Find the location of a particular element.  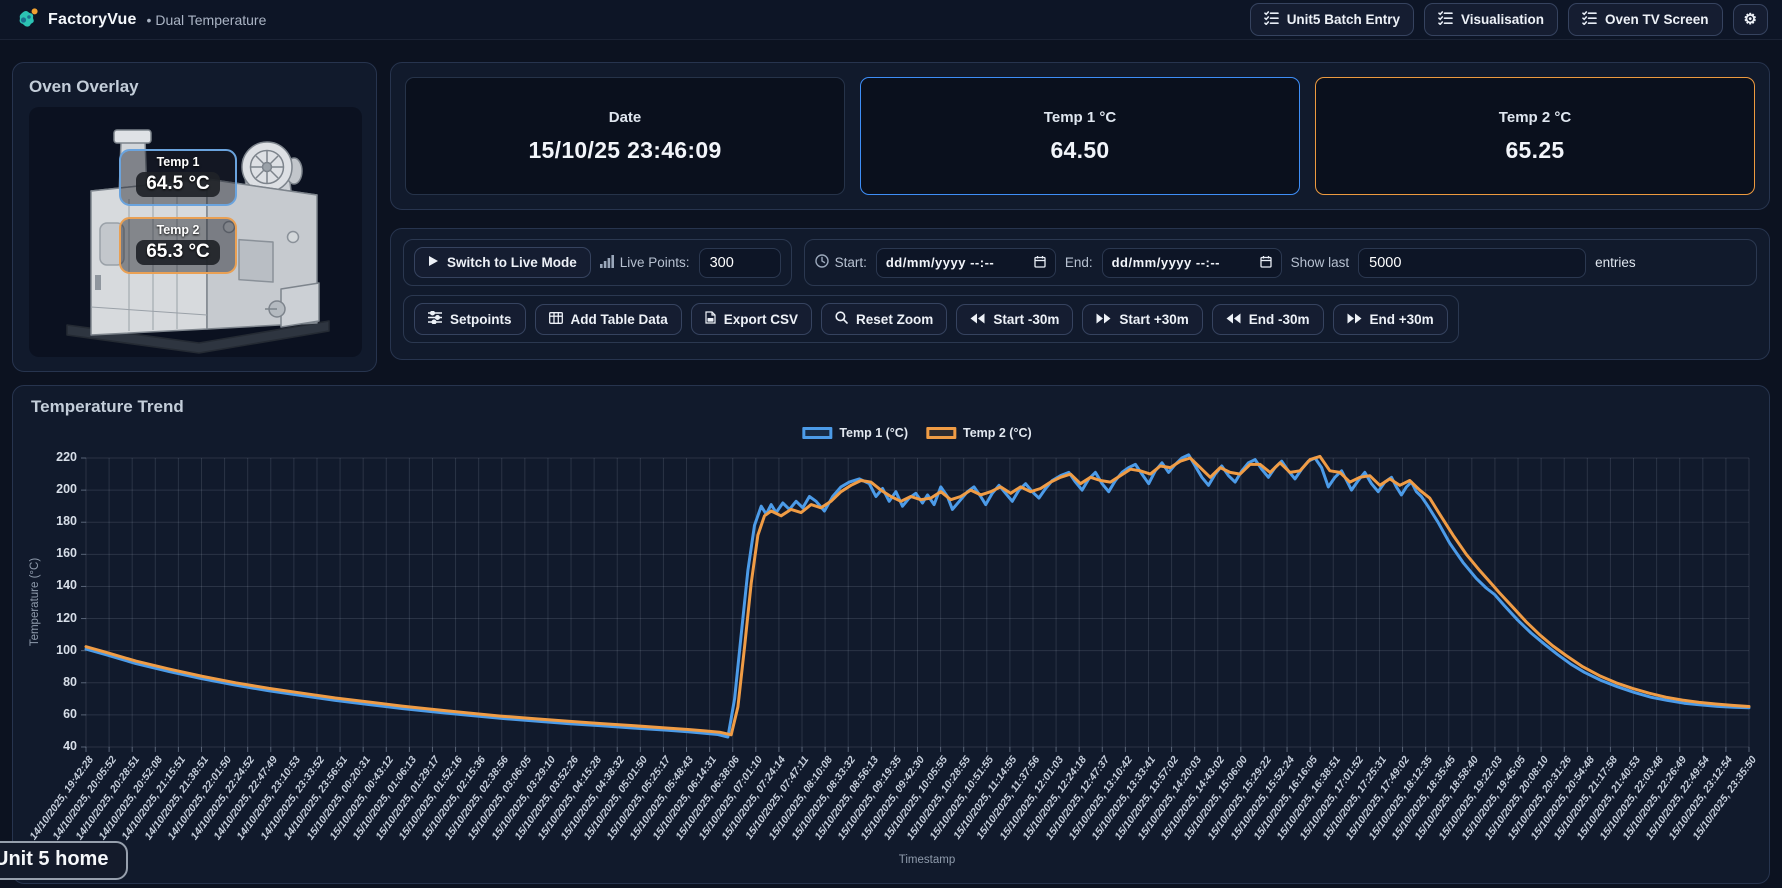

temp2-probe-badge: Temp 2 65.3 °C is located at coordinates (178, 245).